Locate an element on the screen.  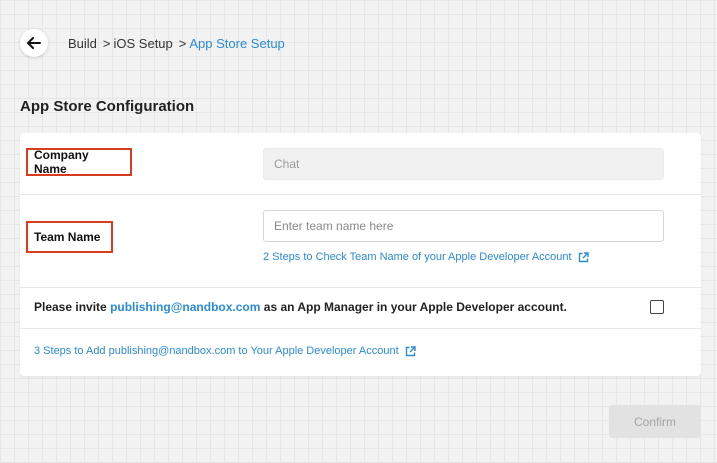
company-name-row: Company Name Chat is located at coordinates (360, 164).